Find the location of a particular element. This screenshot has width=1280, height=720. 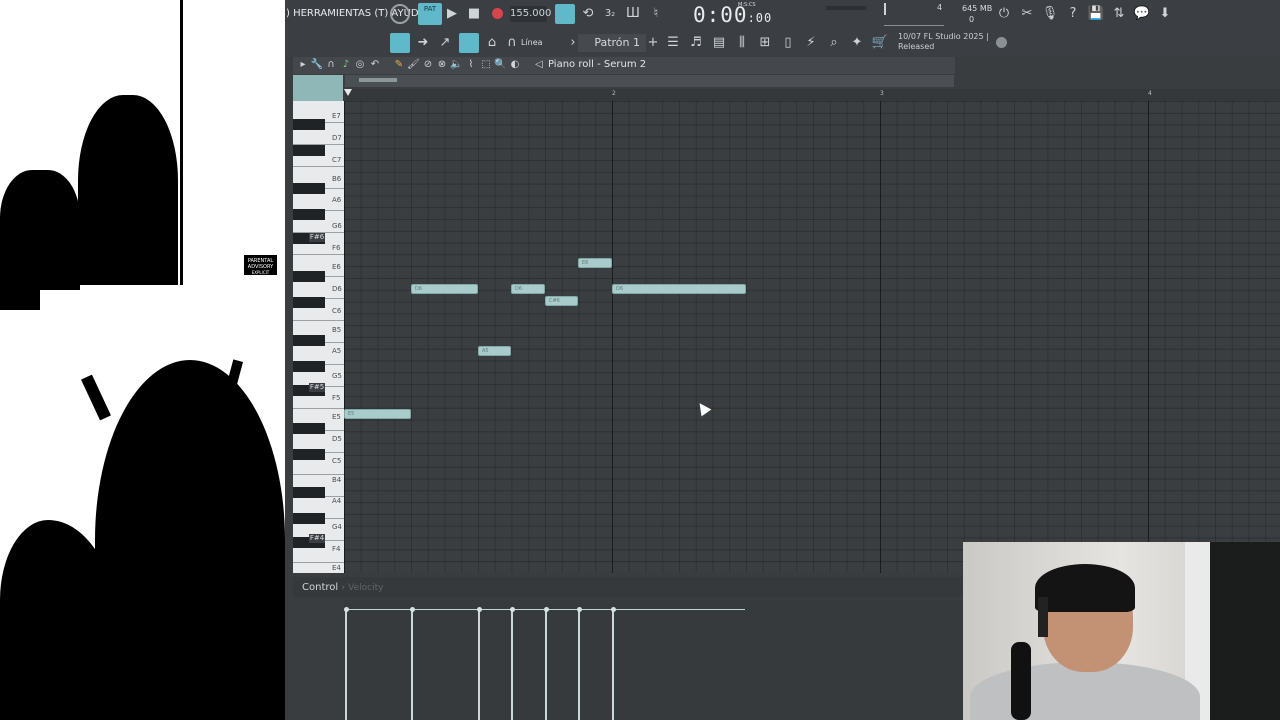

download-icon: ⬇ is located at coordinates (1165, 14).